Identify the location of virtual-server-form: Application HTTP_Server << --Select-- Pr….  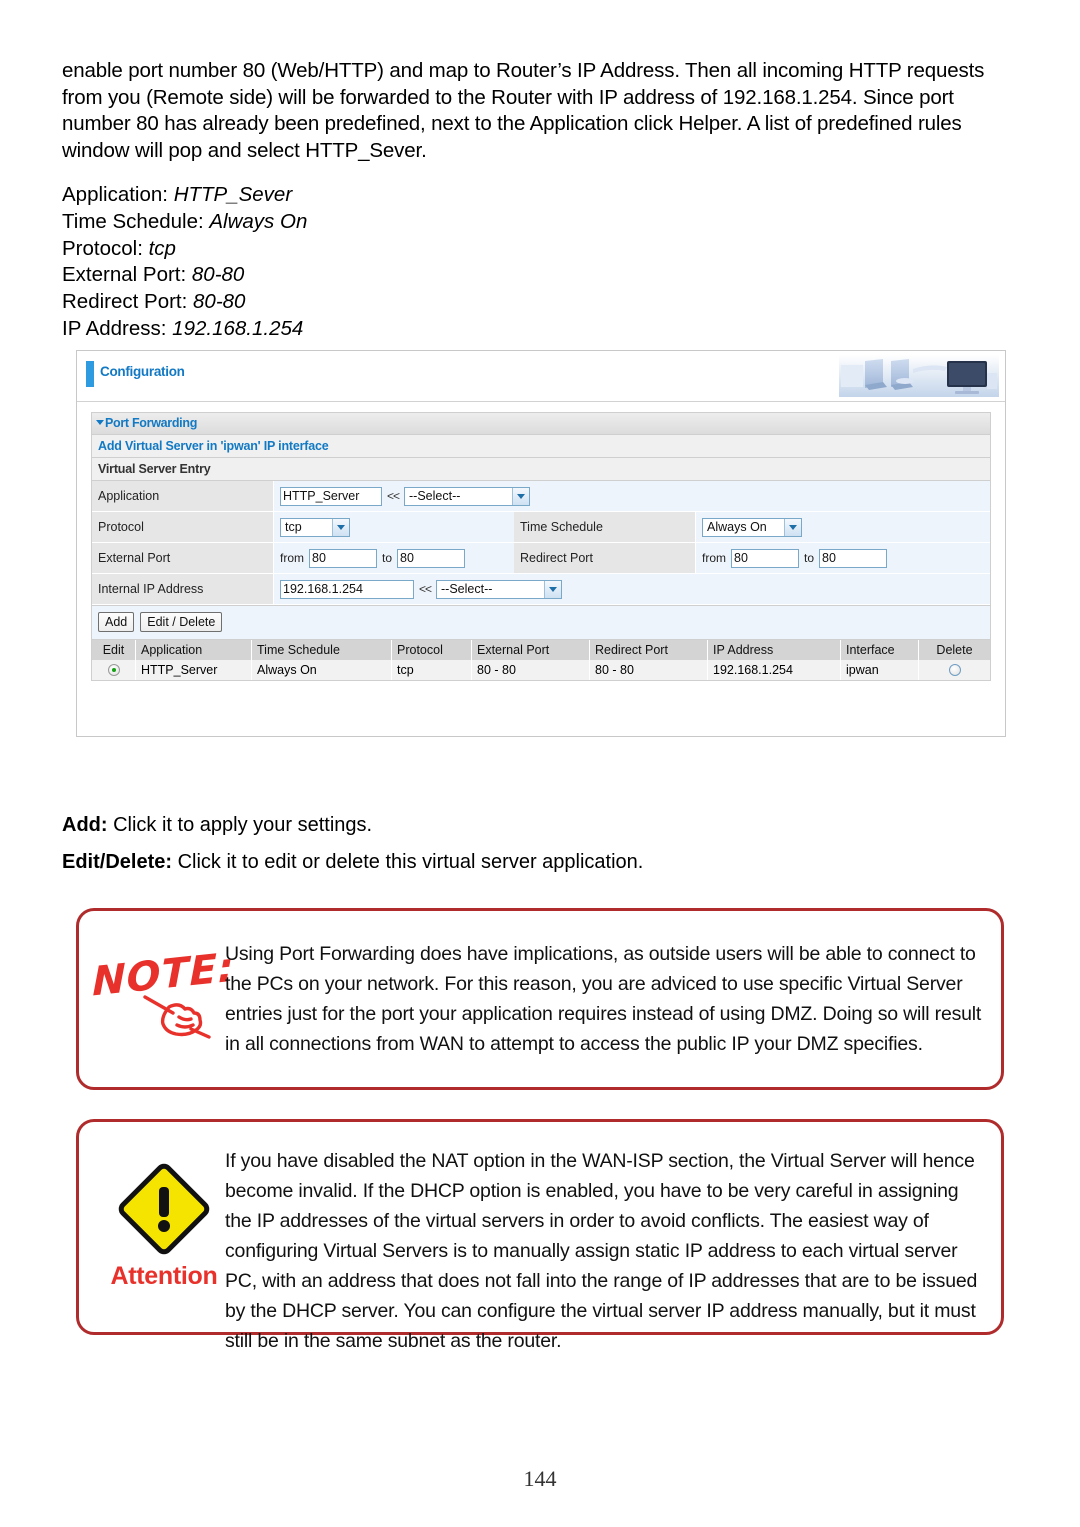
(541, 542).